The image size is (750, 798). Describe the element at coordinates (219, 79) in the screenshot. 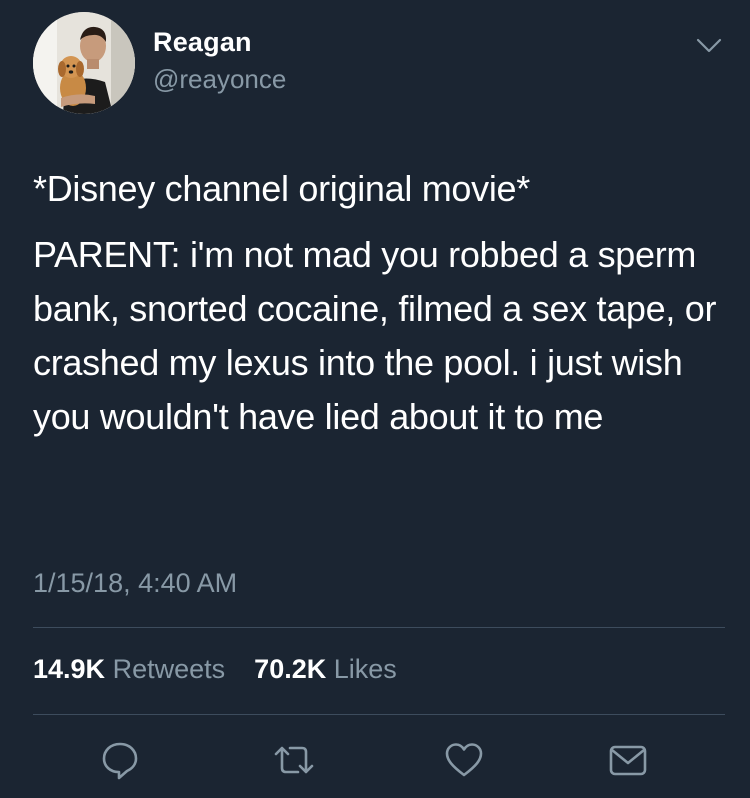

I see `user-handle: @reayonce` at that location.